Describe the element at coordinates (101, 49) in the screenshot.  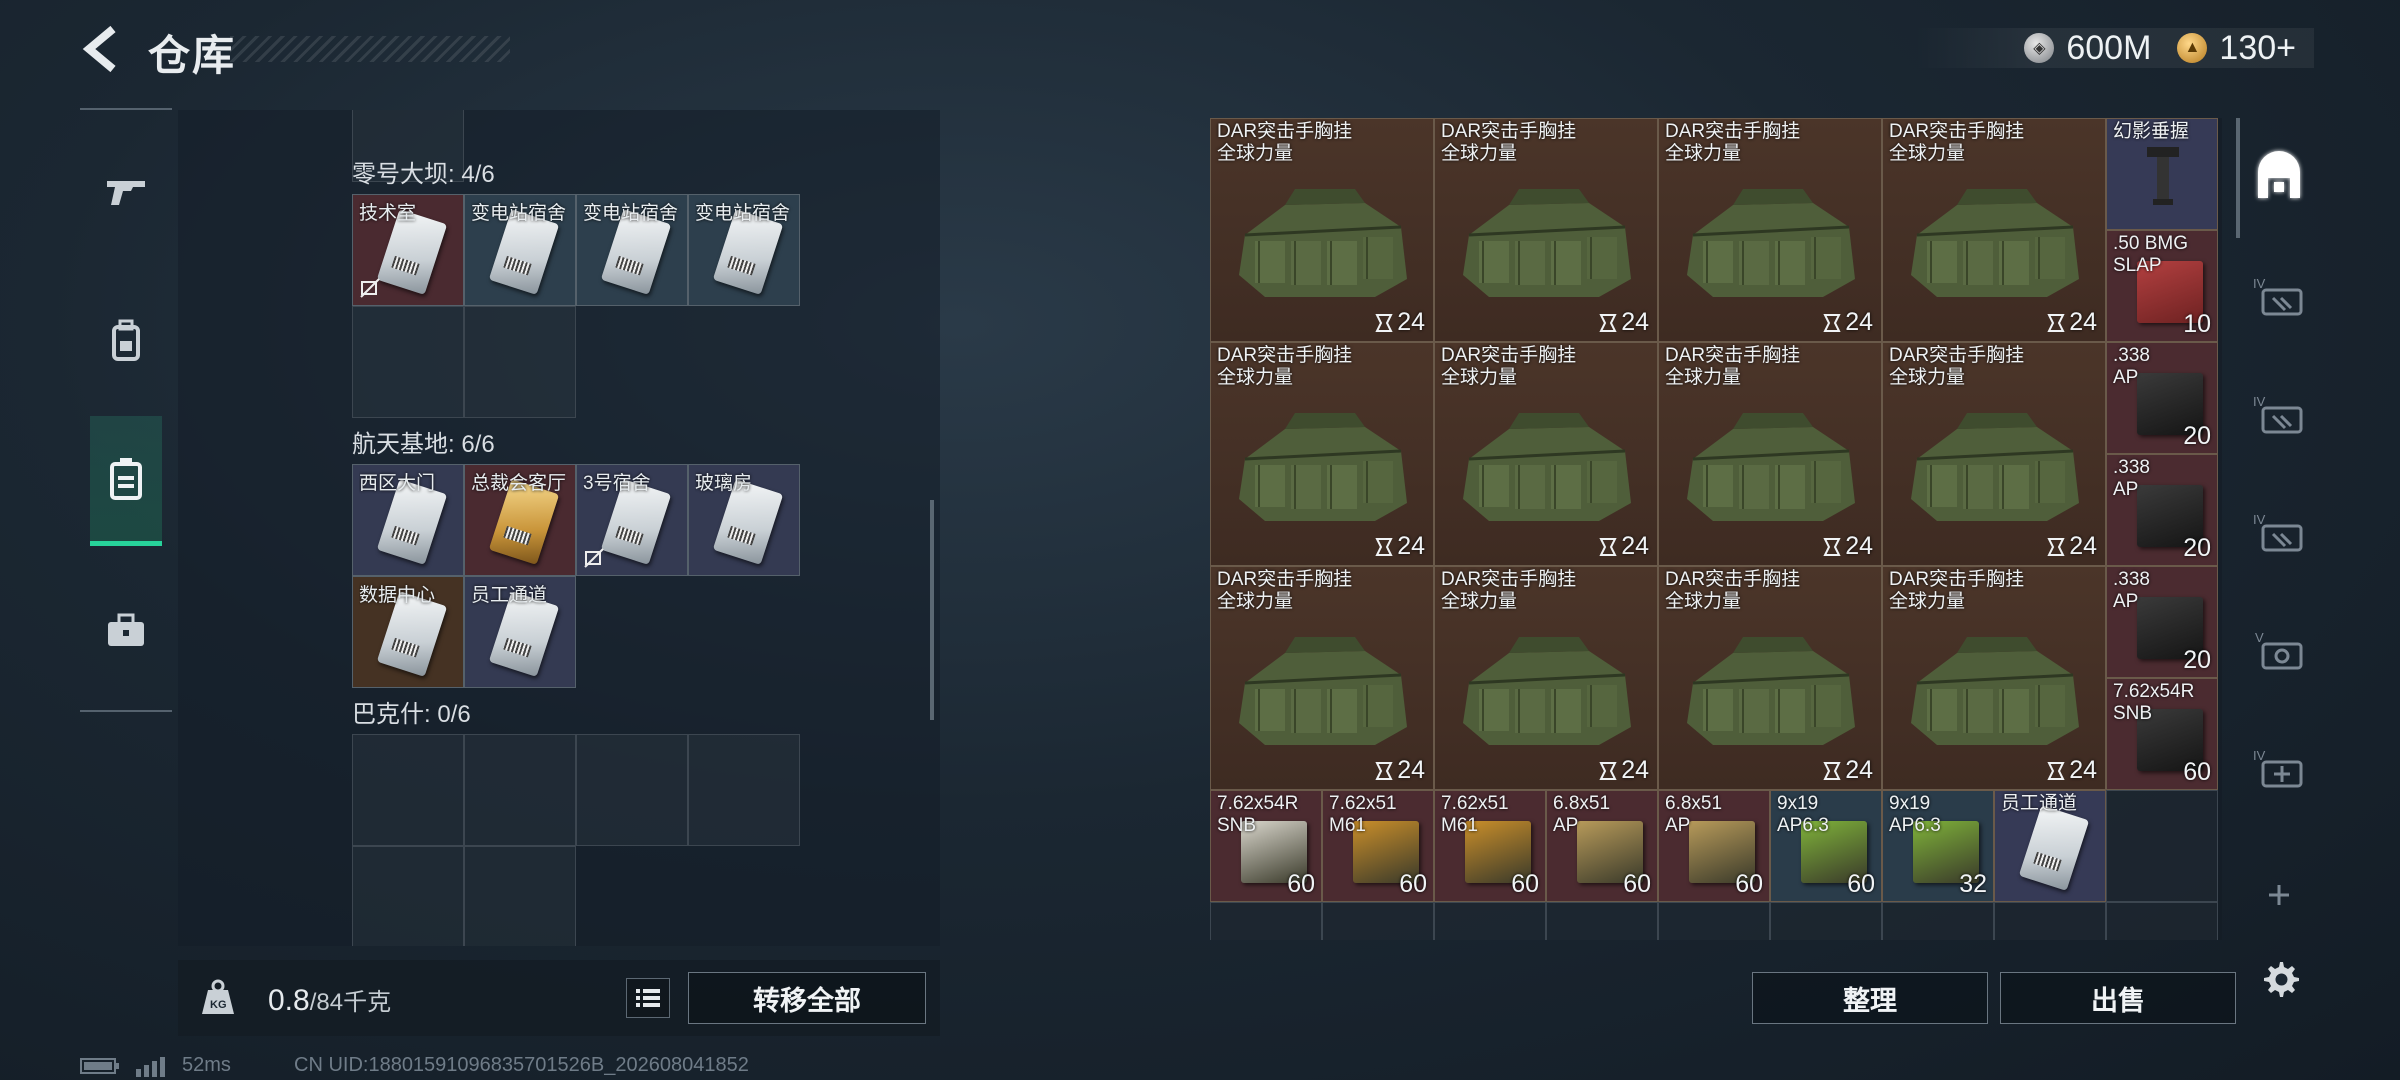
I see `back-button` at that location.